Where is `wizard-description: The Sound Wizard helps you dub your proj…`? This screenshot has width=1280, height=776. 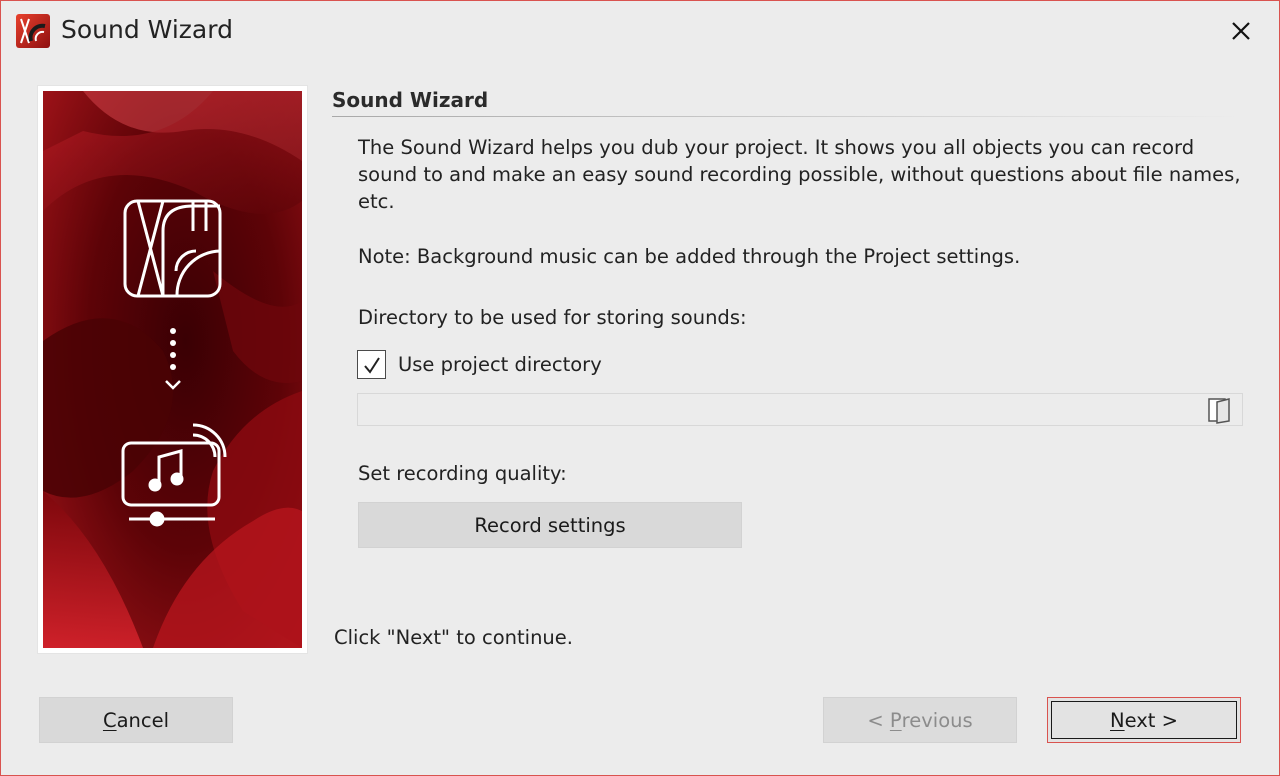 wizard-description: The Sound Wizard helps you dub your proj… is located at coordinates (799, 174).